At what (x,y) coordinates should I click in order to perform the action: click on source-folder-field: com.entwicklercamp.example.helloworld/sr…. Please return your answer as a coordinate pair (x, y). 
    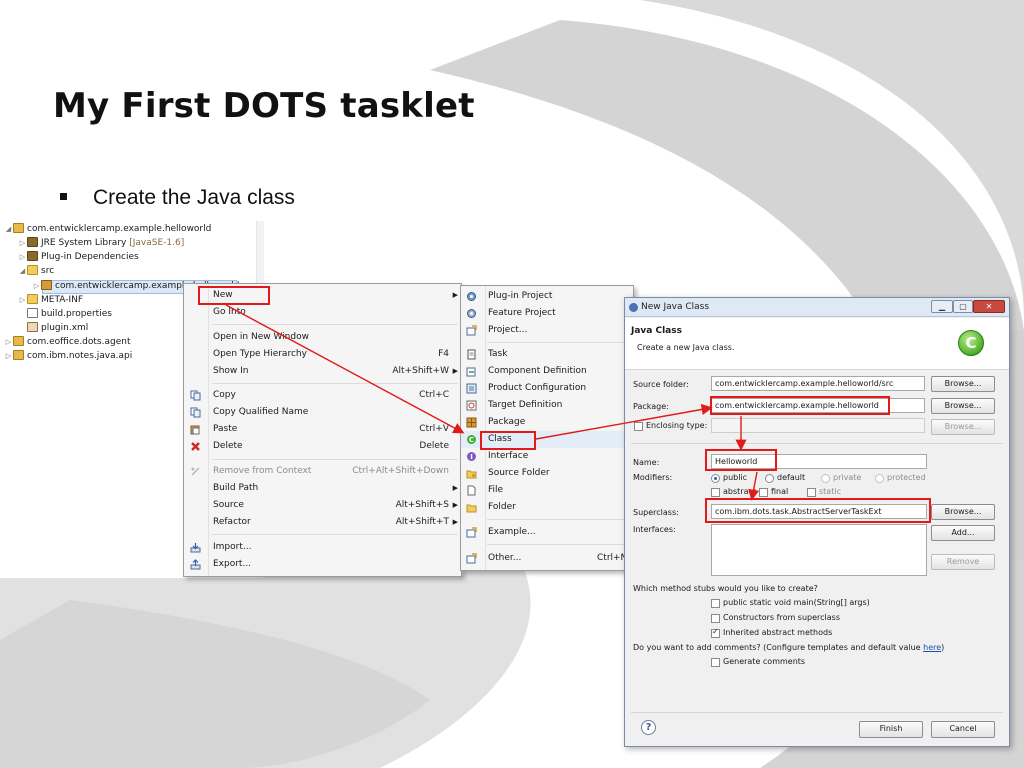
    Looking at the image, I should click on (818, 383).